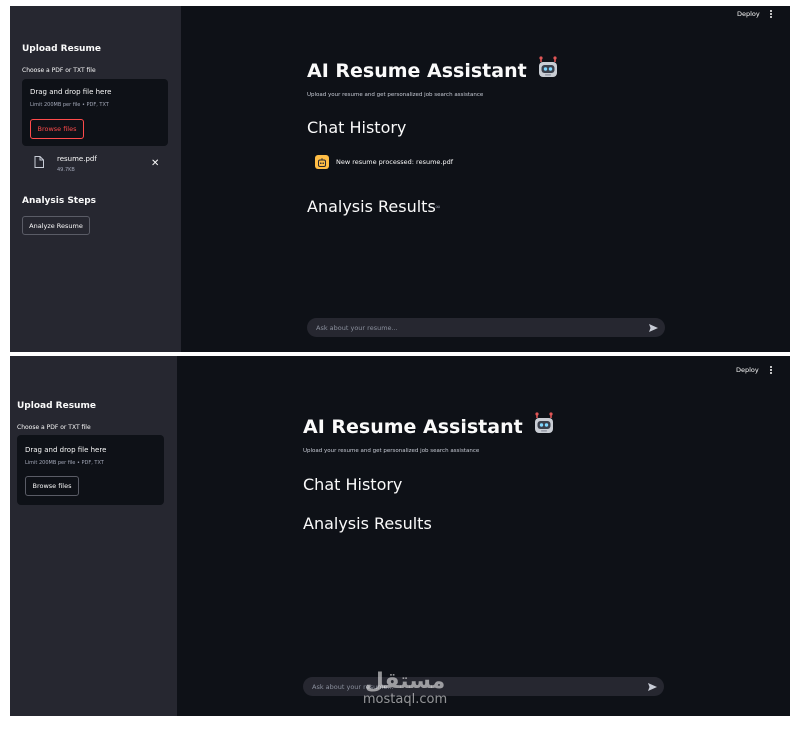  I want to click on watermark: مستقل mostaql.com, so click(405, 689).